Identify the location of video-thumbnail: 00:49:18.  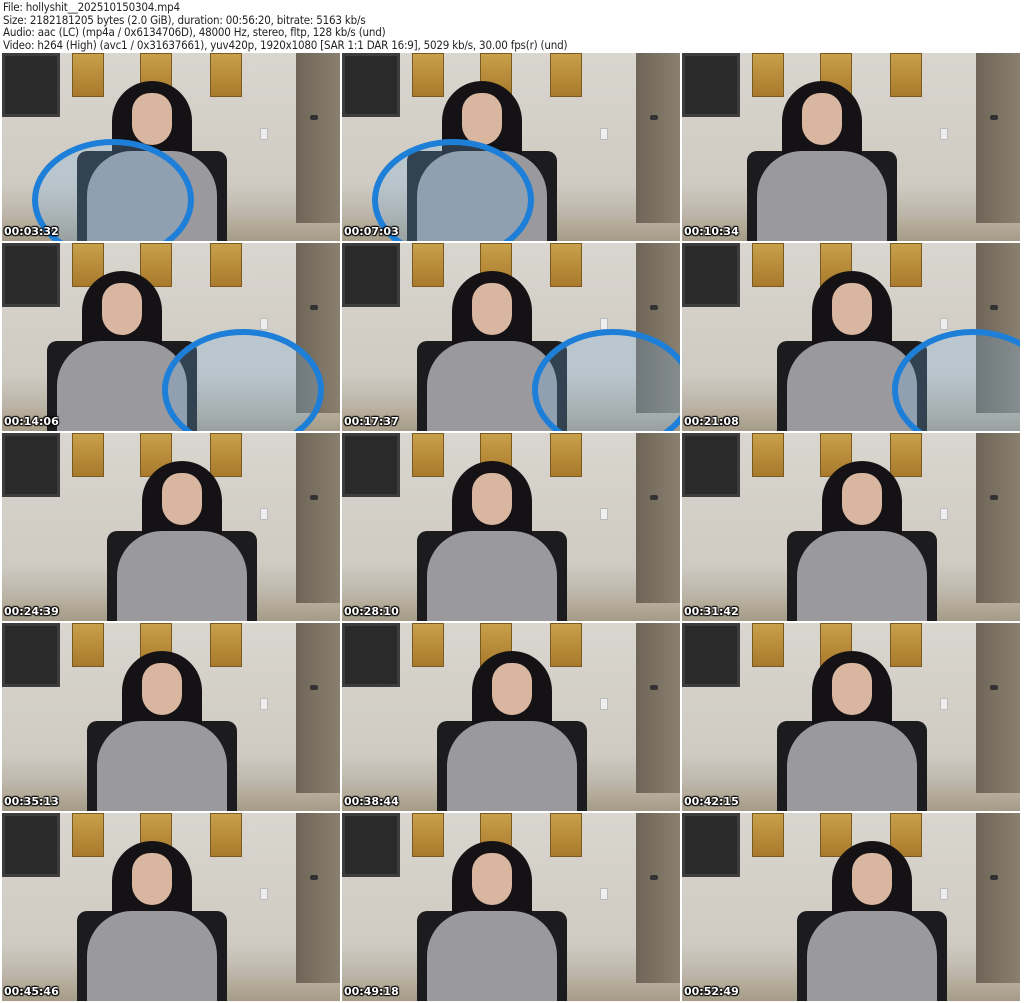
(511, 907).